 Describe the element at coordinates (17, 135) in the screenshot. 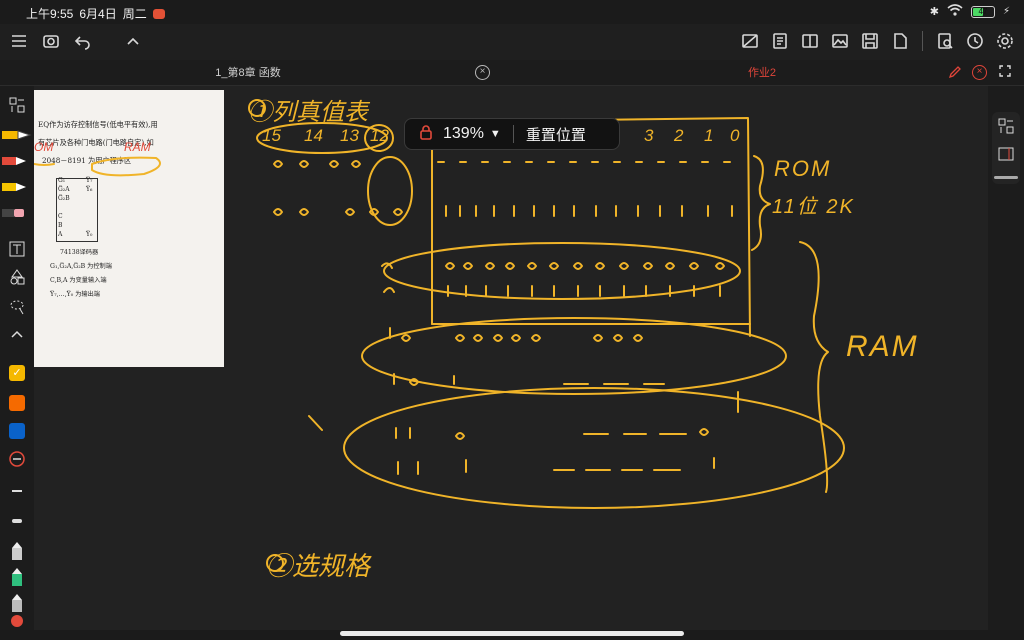

I see `yellow-pen-icon` at that location.